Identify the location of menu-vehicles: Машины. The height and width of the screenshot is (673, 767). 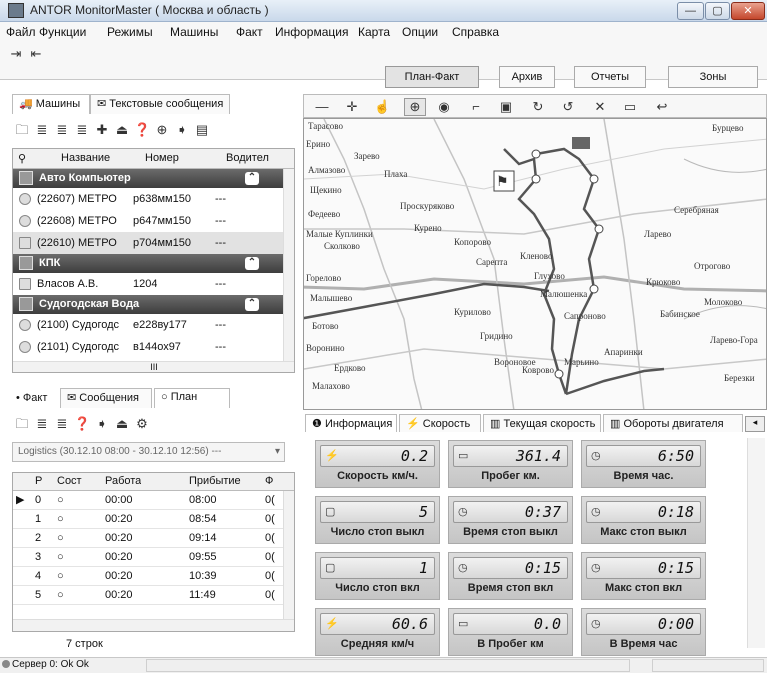
(194, 32).